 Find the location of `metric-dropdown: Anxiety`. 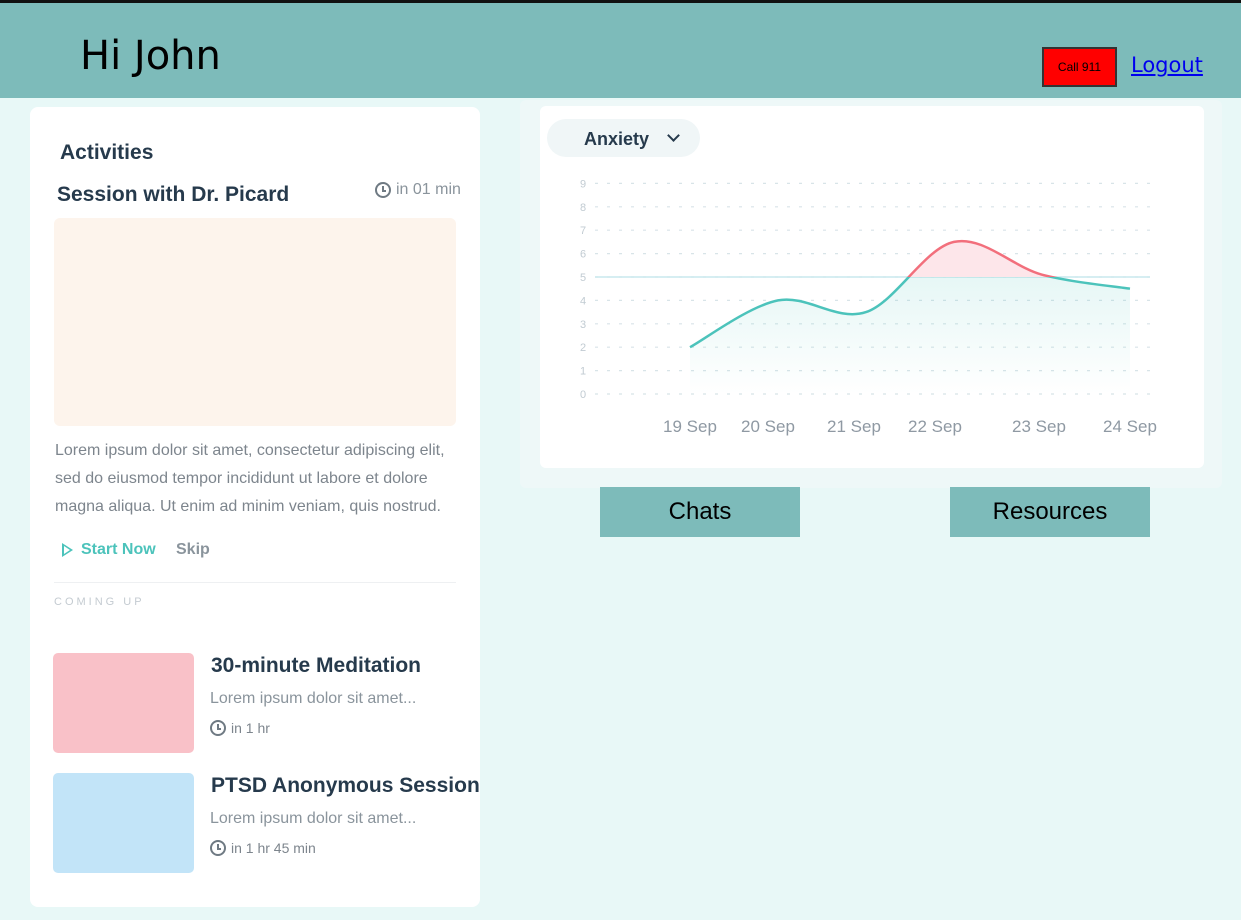

metric-dropdown: Anxiety is located at coordinates (623, 138).